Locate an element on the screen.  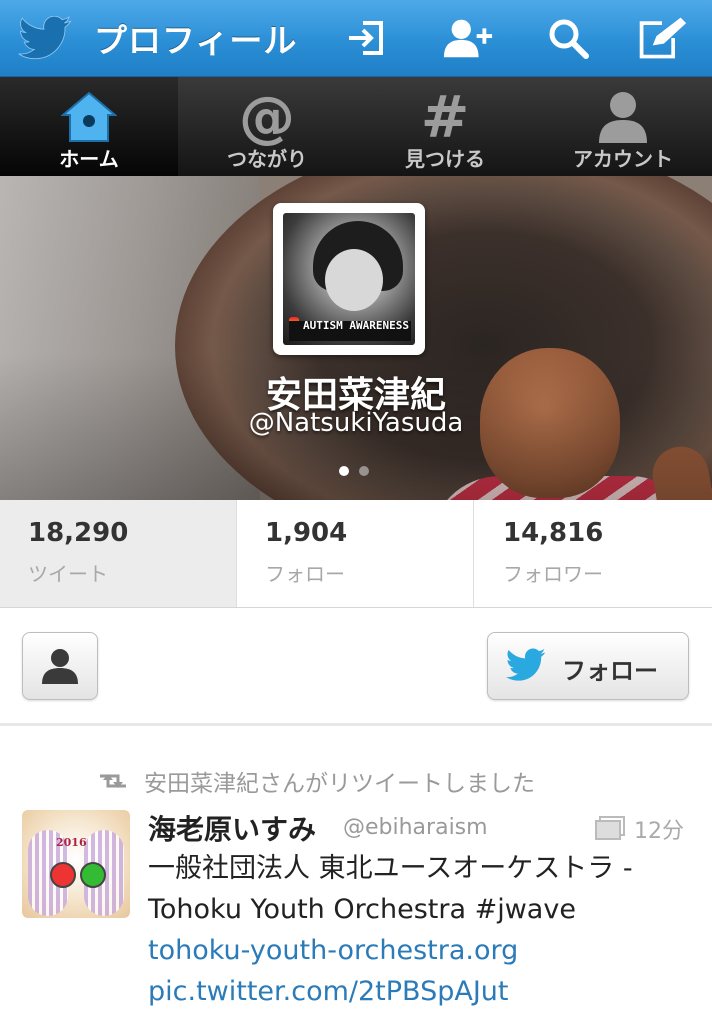
profile-options-button is located at coordinates (60, 666).